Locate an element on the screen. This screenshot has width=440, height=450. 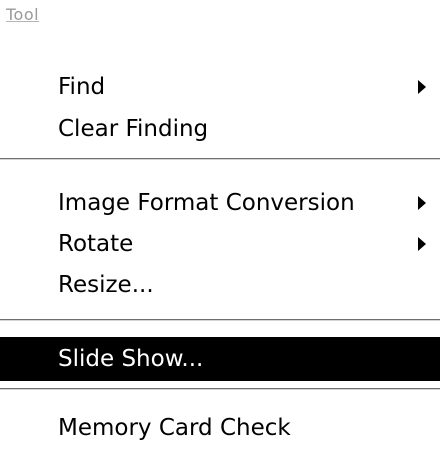
menu-item-label: Find is located at coordinates (82, 87).